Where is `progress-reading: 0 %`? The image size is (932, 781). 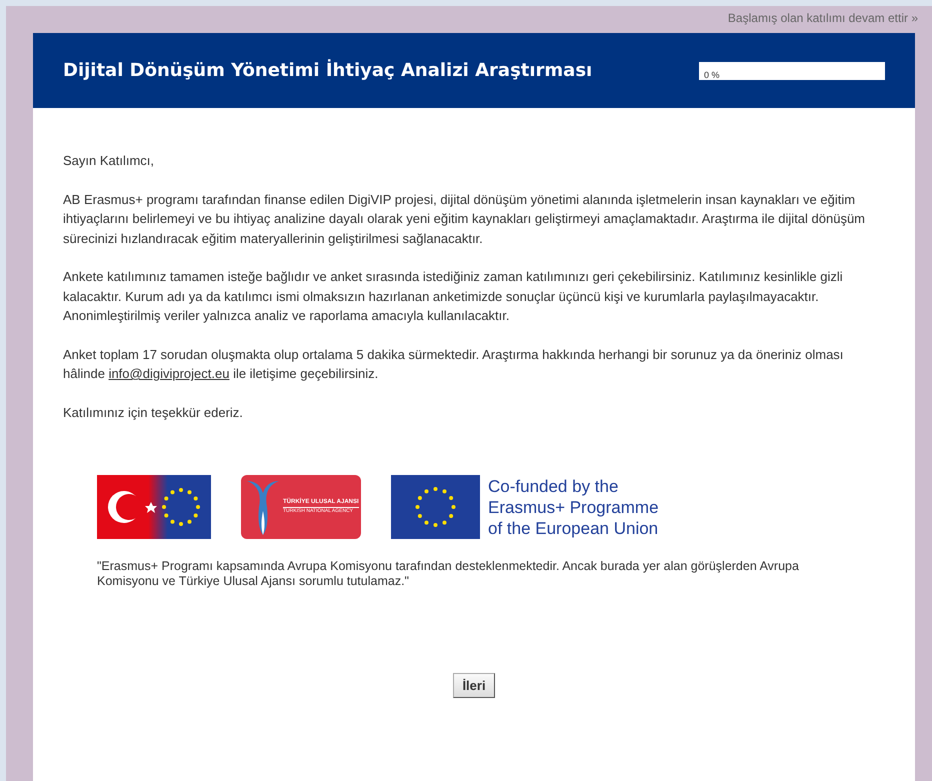
progress-reading: 0 % is located at coordinates (711, 75).